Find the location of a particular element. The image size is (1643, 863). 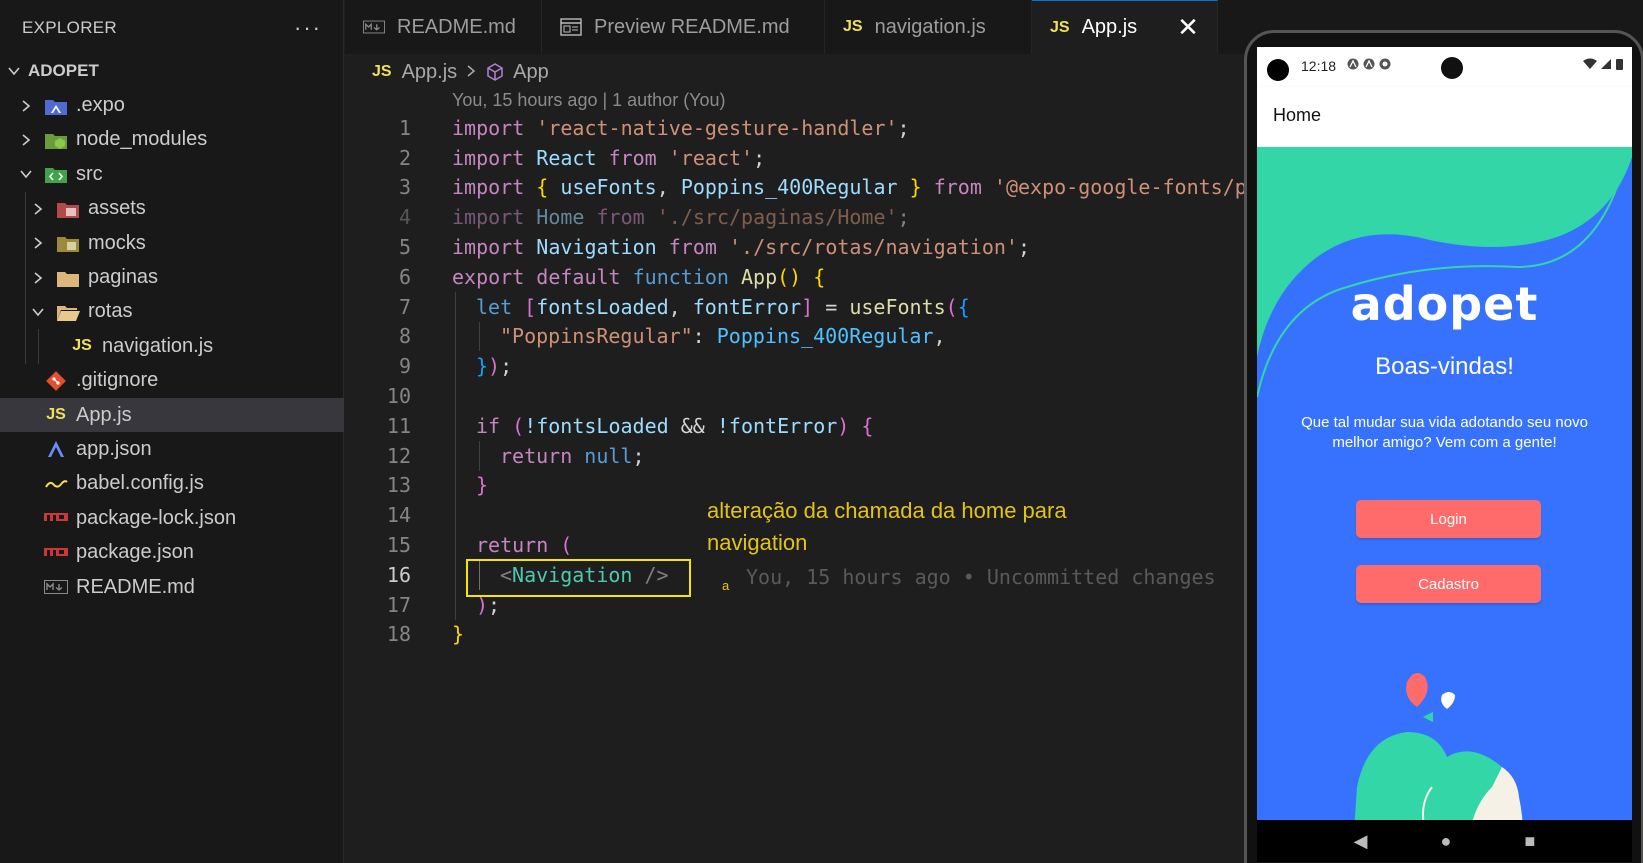

code-line: 18 } is located at coordinates (795, 635).